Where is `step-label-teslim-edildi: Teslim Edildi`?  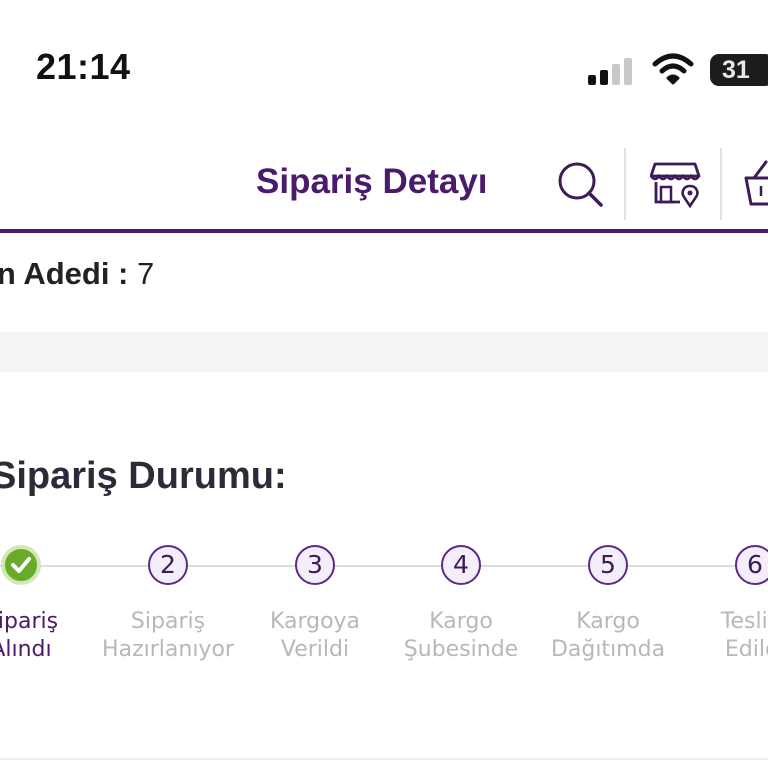 step-label-teslim-edildi: Teslim Edildi is located at coordinates (744, 635).